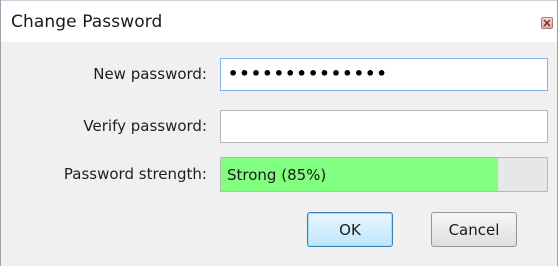 The width and height of the screenshot is (560, 266). I want to click on new-password-field: ••••••••••••••, so click(384, 74).